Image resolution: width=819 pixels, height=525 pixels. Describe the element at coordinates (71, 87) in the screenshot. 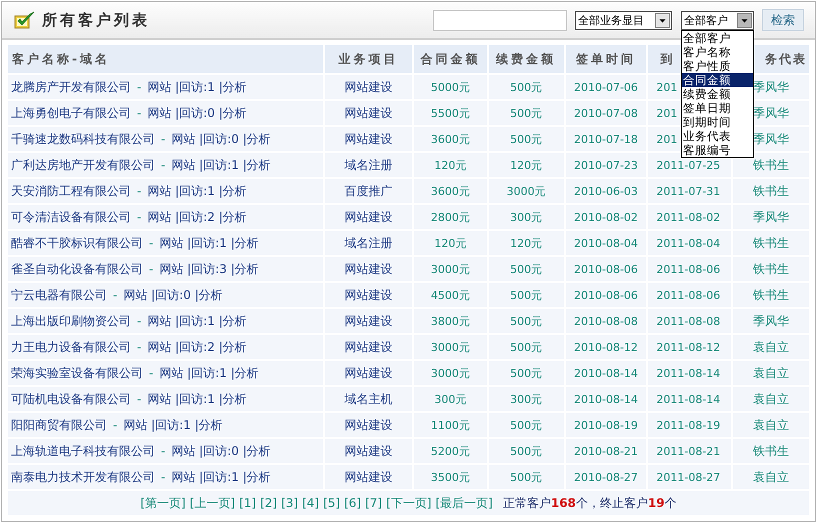

I see `customer-link: 龙腾房产开发有限公司` at that location.